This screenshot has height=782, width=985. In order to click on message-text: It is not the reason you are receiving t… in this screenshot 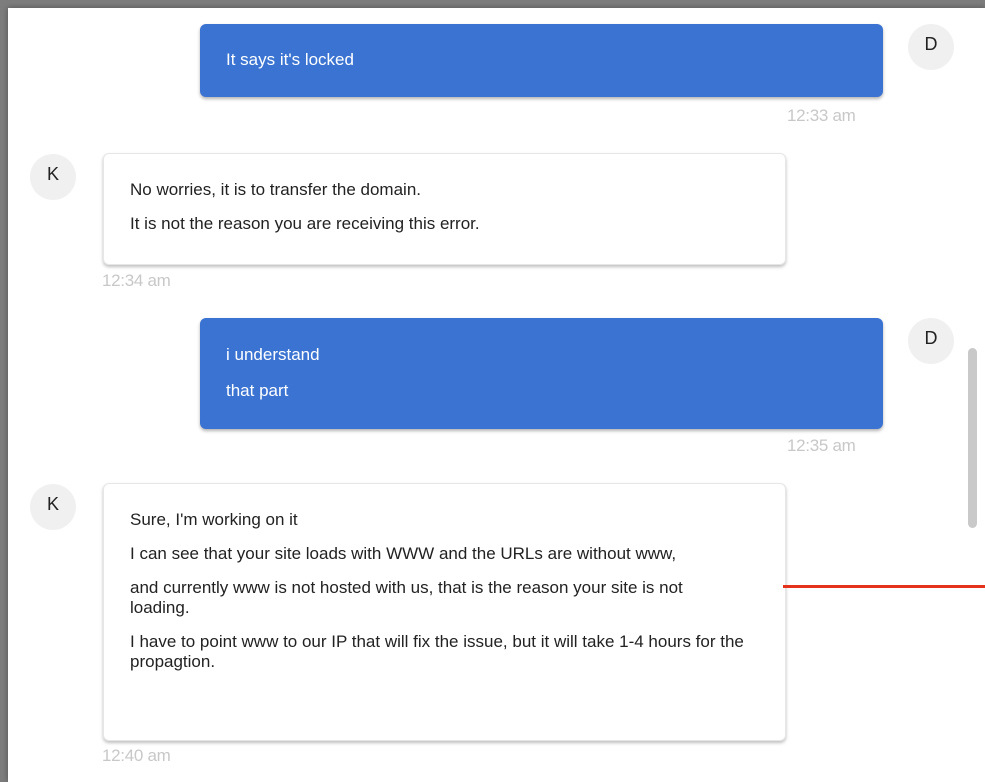, I will do `click(305, 223)`.